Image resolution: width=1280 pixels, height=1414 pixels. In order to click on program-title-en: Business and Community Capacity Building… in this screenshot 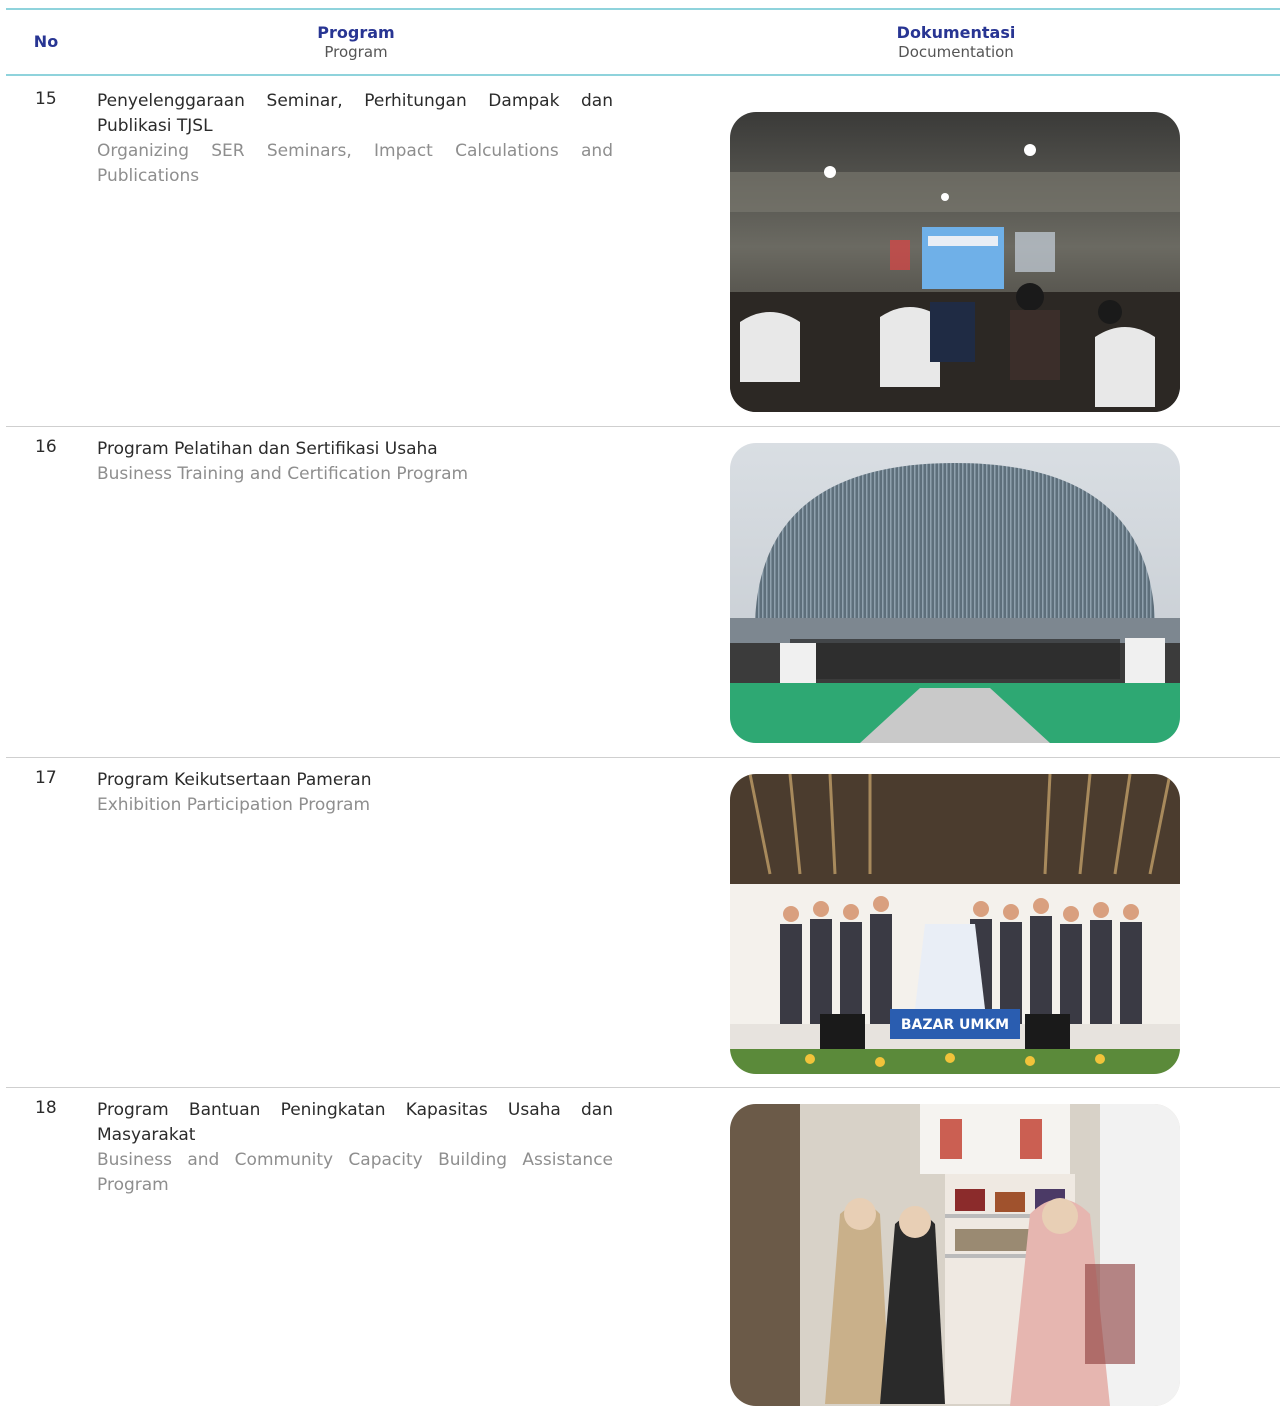, I will do `click(355, 1172)`.